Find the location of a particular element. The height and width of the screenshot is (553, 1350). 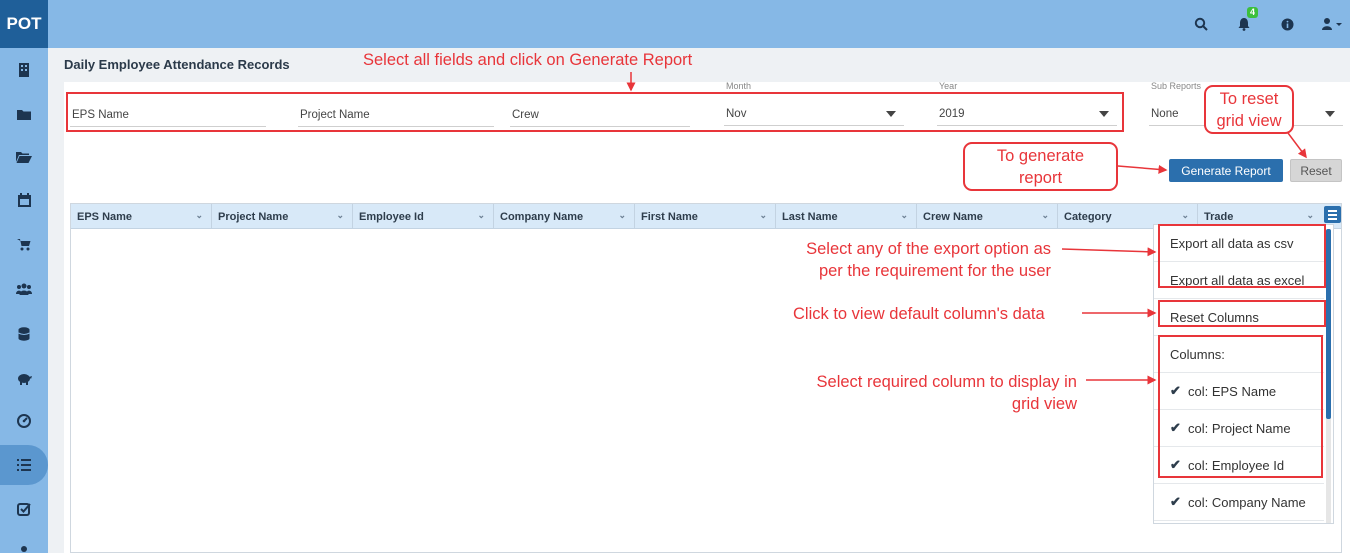

column-header-first-name: First Name ⌄ is located at coordinates (705, 216).